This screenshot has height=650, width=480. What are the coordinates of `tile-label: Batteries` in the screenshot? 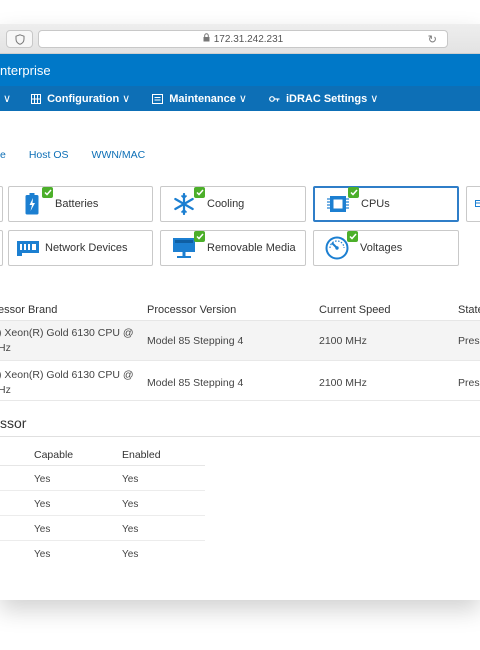 It's located at (77, 204).